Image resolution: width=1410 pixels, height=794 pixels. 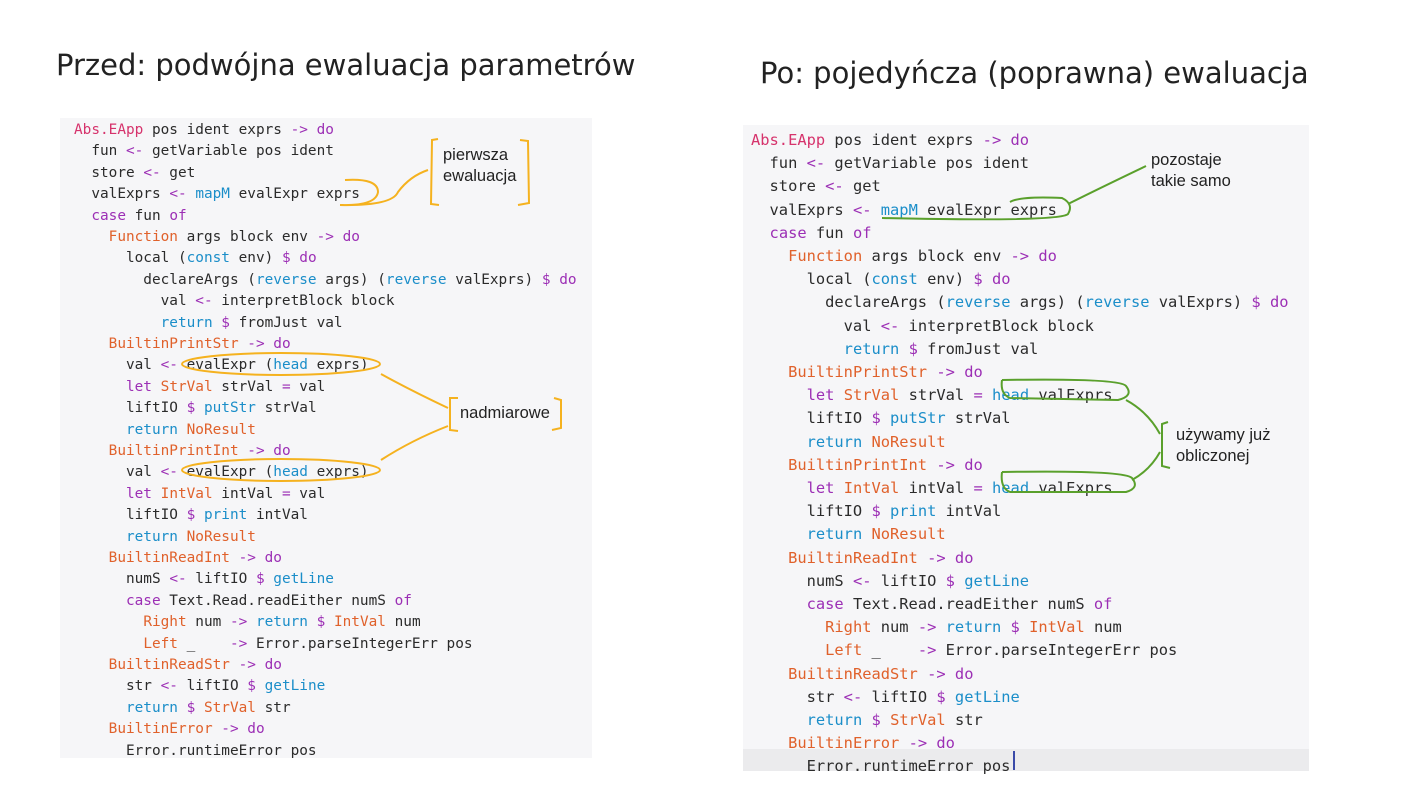 I want to click on redundant-bracket-left, so click(x=454, y=414).